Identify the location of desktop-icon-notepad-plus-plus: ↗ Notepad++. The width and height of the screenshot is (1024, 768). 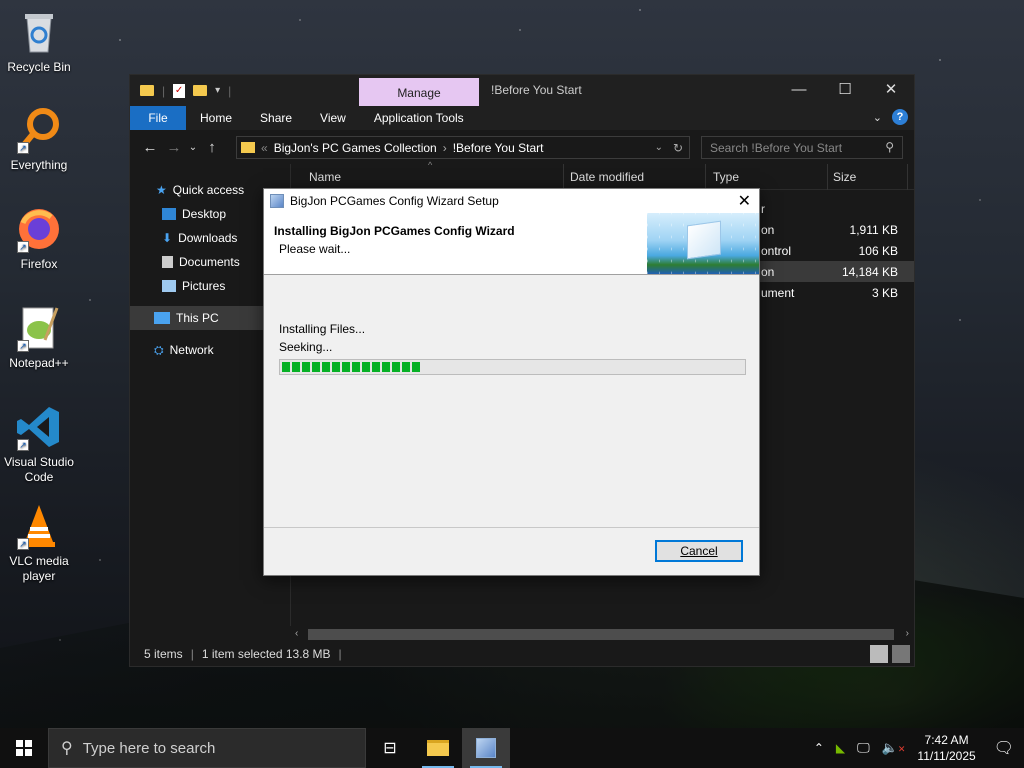
(39, 337).